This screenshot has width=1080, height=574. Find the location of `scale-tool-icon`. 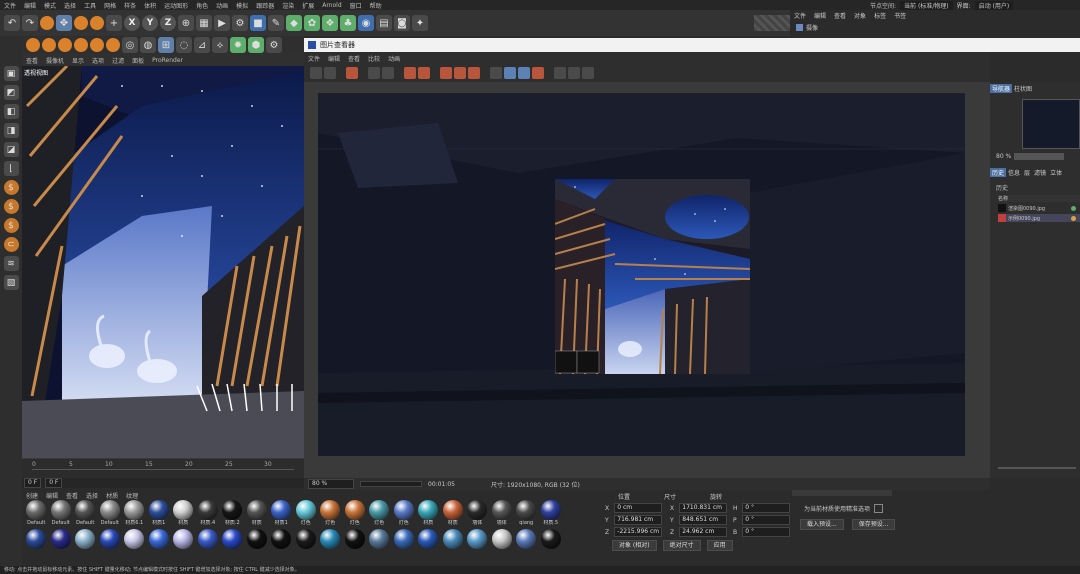

scale-tool-icon is located at coordinates (81, 23).